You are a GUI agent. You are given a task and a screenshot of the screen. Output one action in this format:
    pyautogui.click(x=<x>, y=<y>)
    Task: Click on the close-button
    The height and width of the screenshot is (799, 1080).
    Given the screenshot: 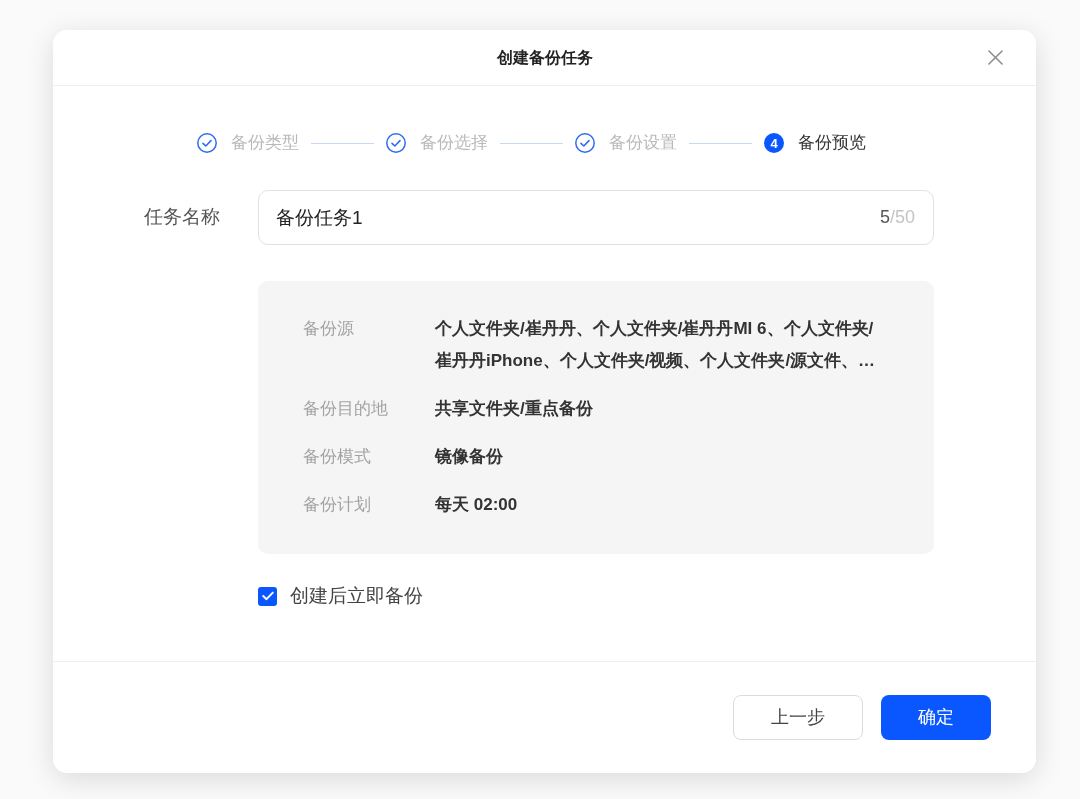 What is the action you would take?
    pyautogui.click(x=995, y=57)
    